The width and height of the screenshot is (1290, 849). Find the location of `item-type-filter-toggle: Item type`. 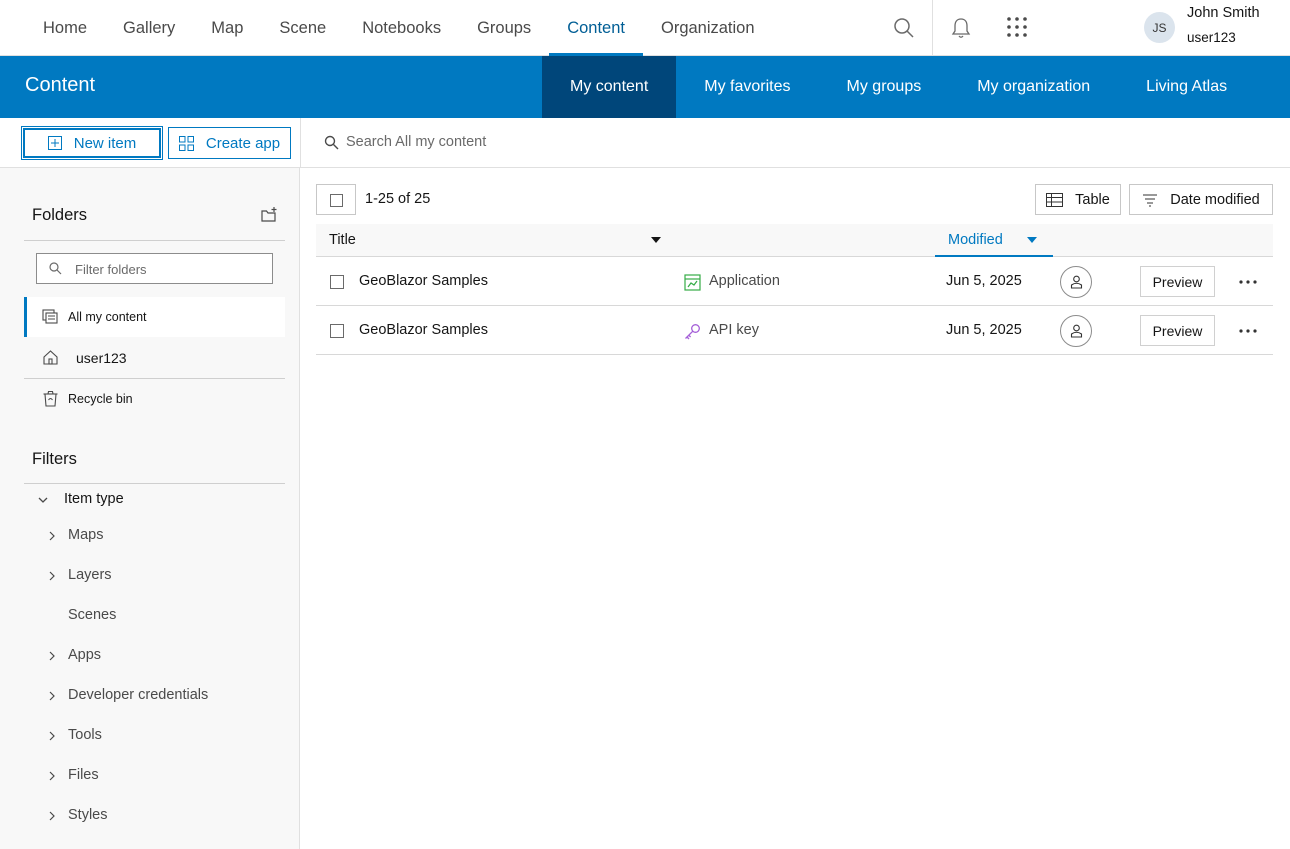

item-type-filter-toggle: Item type is located at coordinates (154, 500).